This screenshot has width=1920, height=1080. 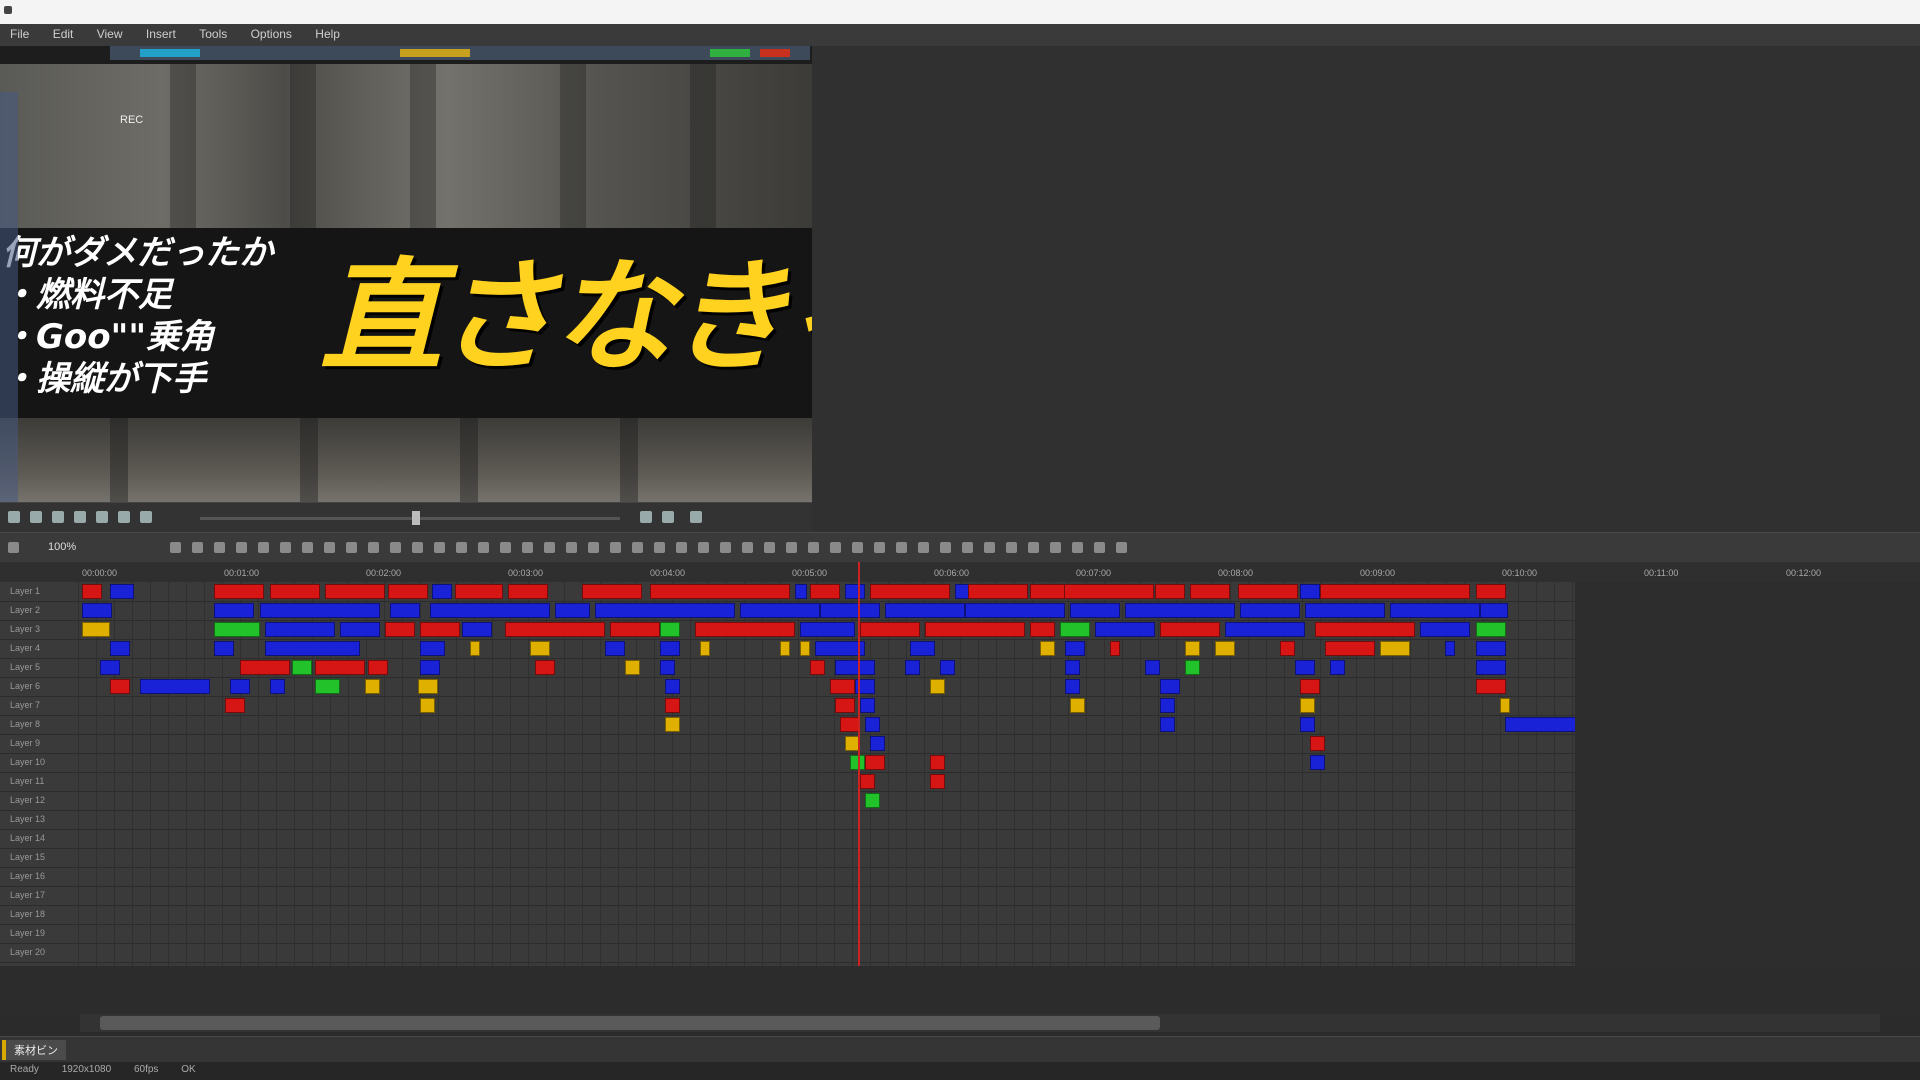 I want to click on mark-in-icon, so click(x=124, y=517).